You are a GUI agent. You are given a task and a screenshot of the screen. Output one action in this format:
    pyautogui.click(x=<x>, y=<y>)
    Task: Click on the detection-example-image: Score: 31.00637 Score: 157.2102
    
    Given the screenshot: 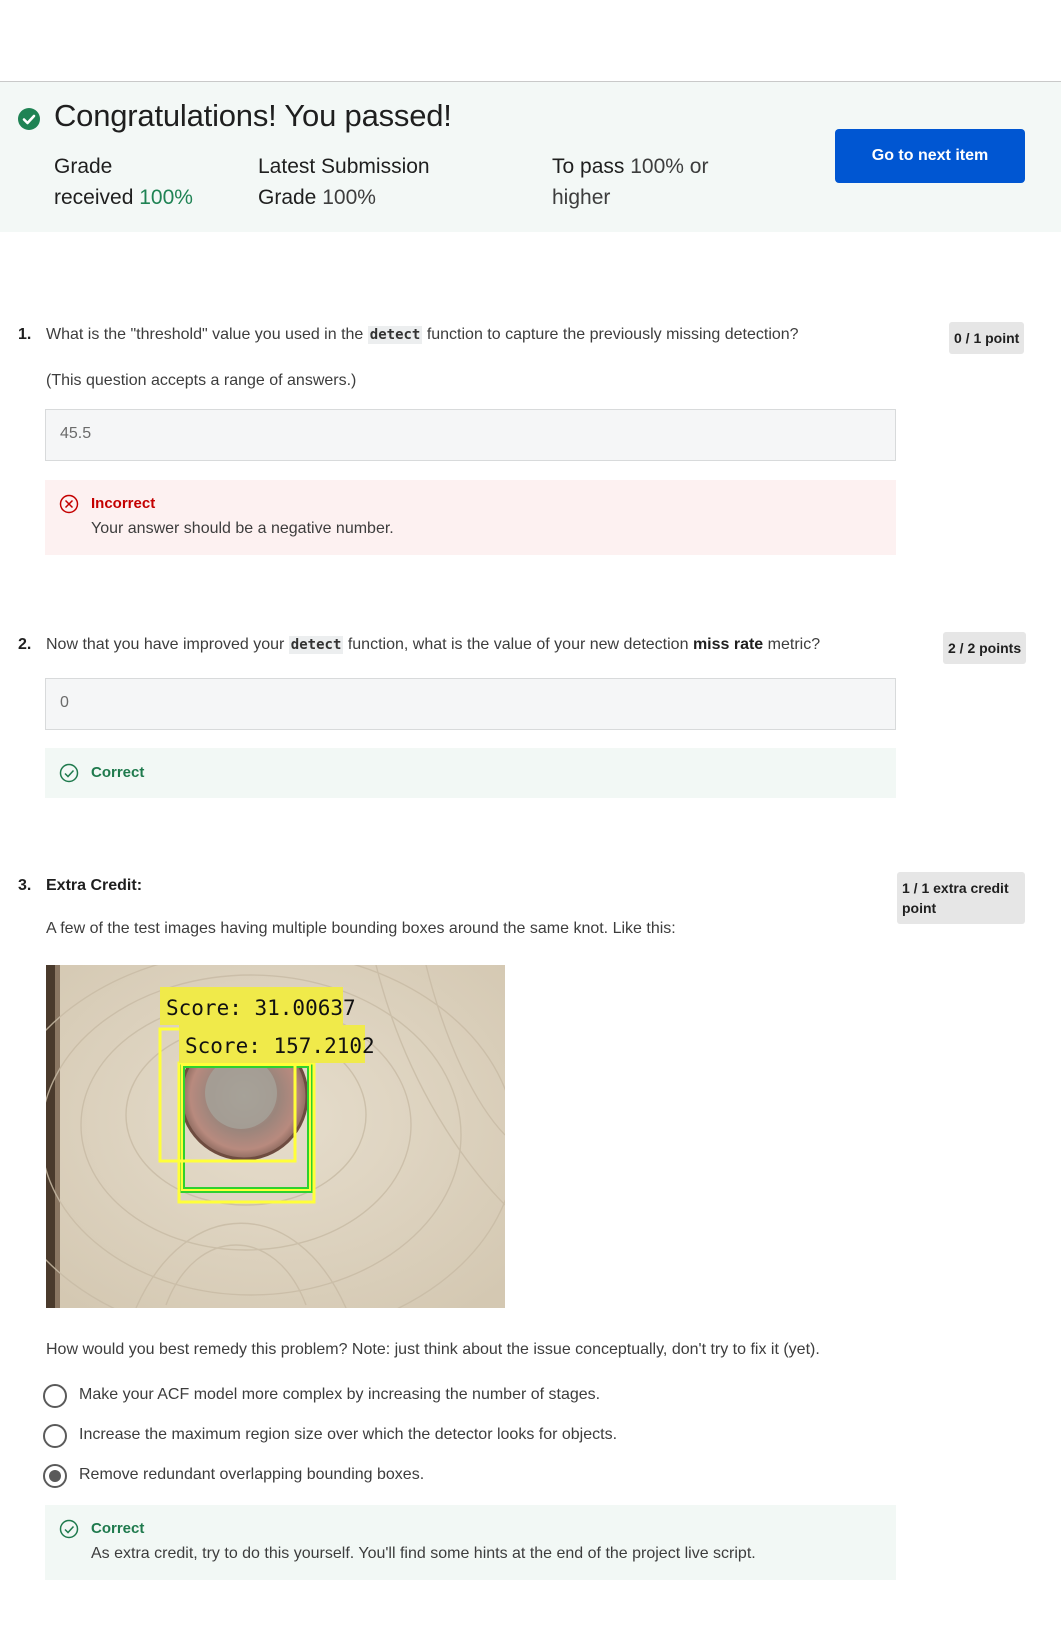 What is the action you would take?
    pyautogui.click(x=275, y=1136)
    